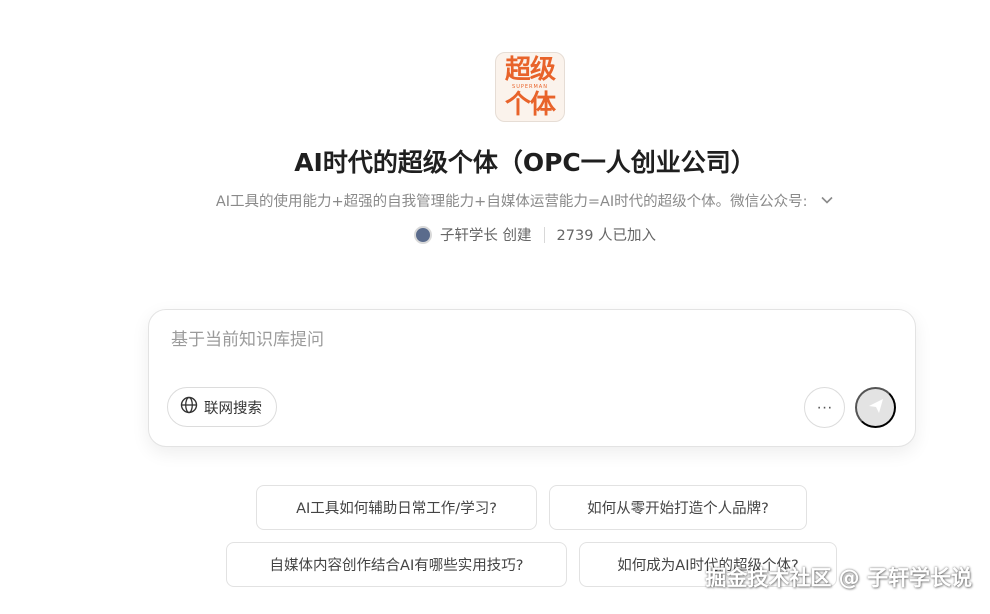 The width and height of the screenshot is (990, 614). I want to click on web-search-button: 联网搜索, so click(222, 407).